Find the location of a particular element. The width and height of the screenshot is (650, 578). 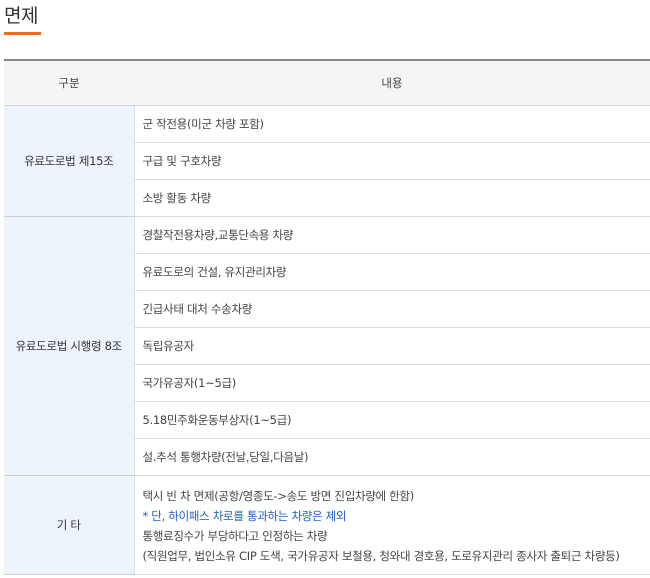

etc-line-hipass-note: * 단, 하이패스 차로를 통과하는 차량은 제외 is located at coordinates (244, 516).